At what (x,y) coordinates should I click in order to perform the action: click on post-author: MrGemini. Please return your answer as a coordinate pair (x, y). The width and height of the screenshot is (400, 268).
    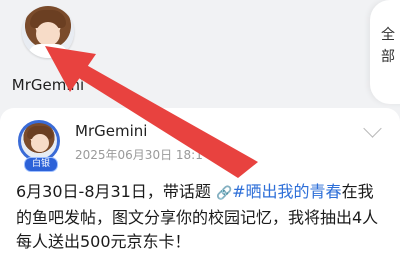
    Looking at the image, I should click on (111, 131).